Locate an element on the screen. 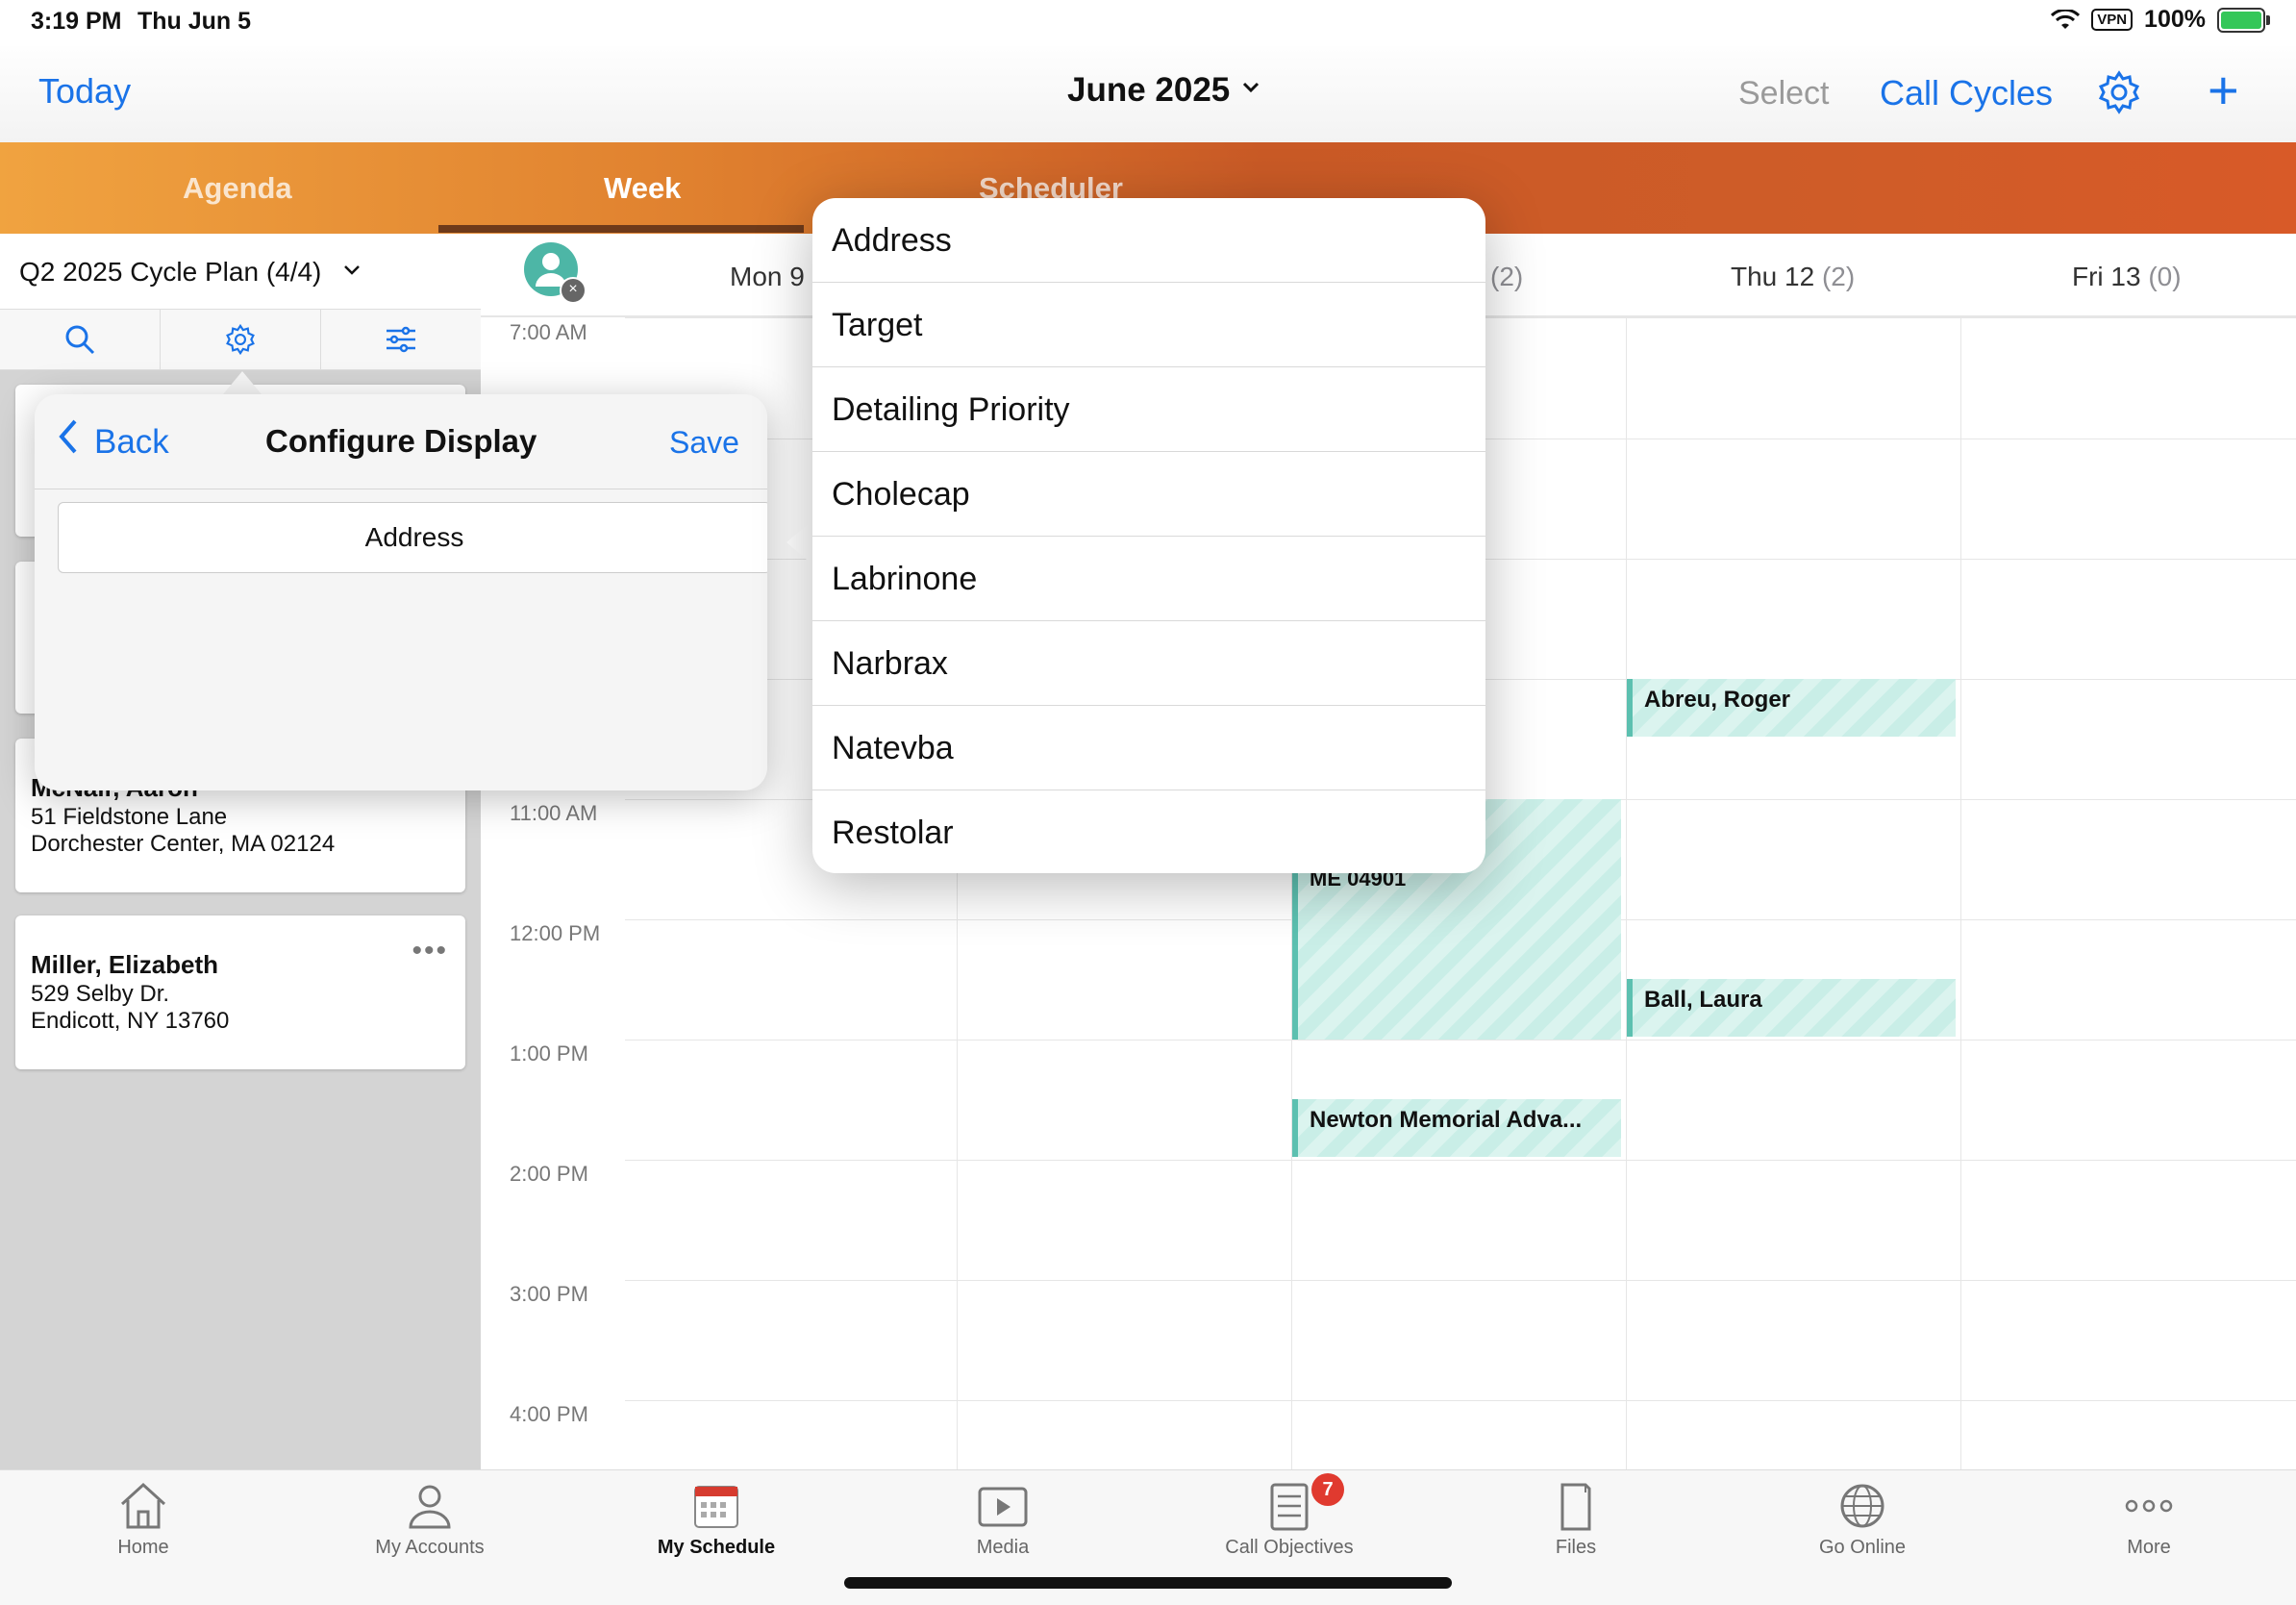 The image size is (2296, 1605). account-address-line2: Endicott, NY 13760 is located at coordinates (130, 1021).